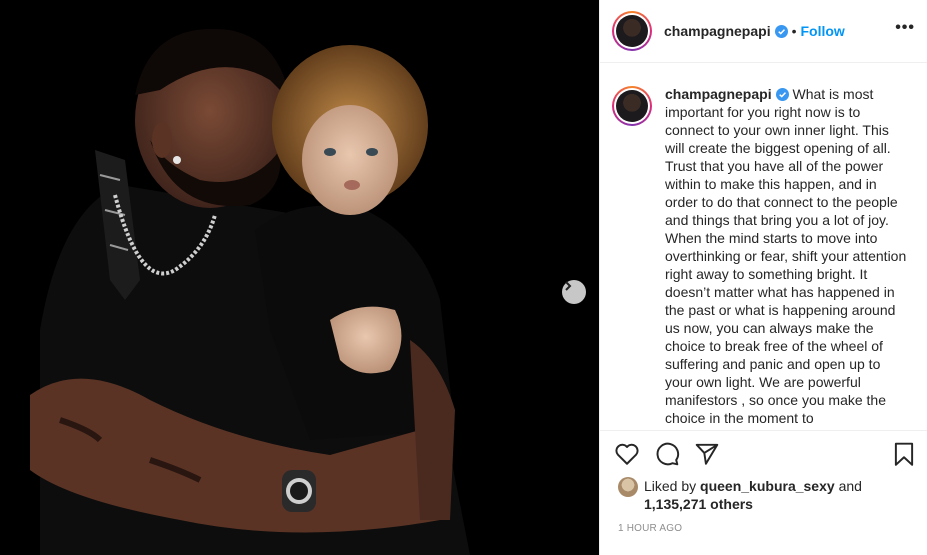 The height and width of the screenshot is (555, 927). I want to click on action-bar, so click(763, 454).